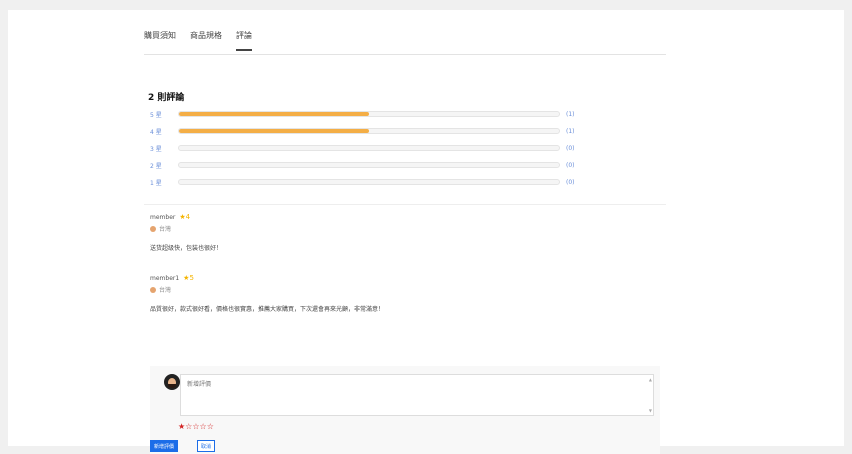 This screenshot has width=852, height=454. Describe the element at coordinates (165, 278) in the screenshot. I see `reviewer-name: member1` at that location.